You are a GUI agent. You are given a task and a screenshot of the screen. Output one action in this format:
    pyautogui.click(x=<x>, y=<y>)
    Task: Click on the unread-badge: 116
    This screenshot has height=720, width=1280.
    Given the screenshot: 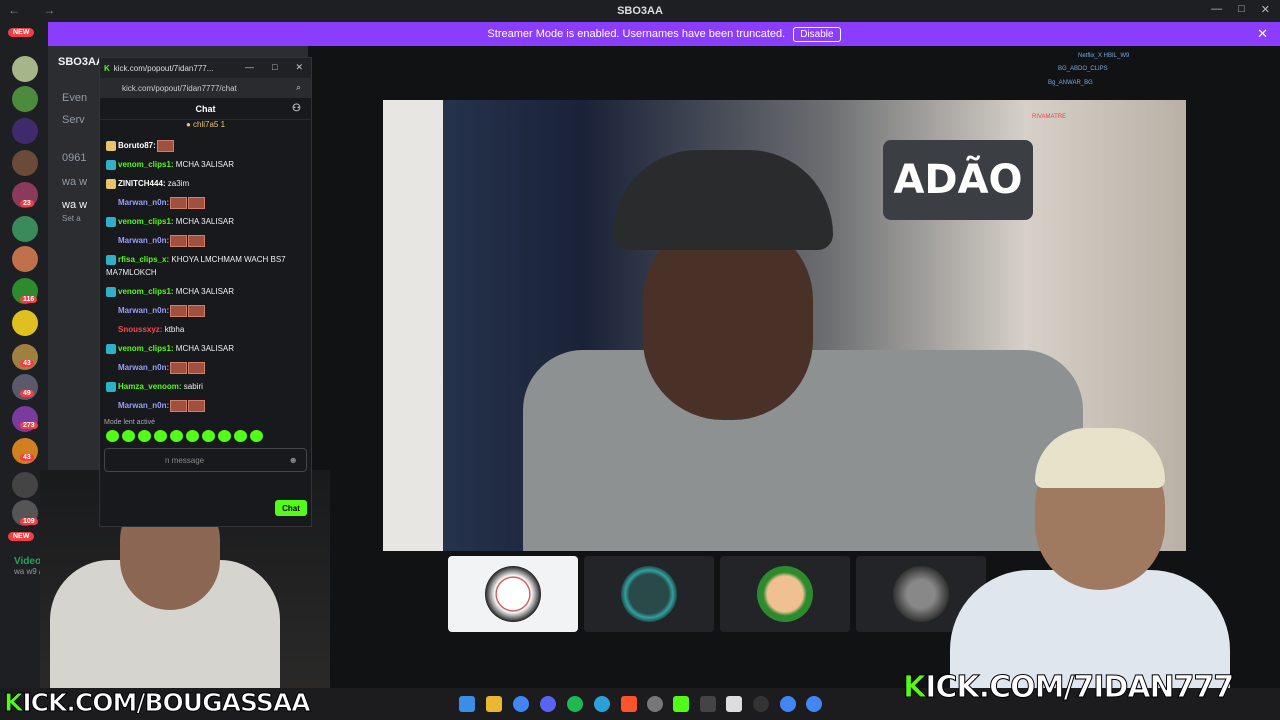 What is the action you would take?
    pyautogui.click(x=29, y=299)
    